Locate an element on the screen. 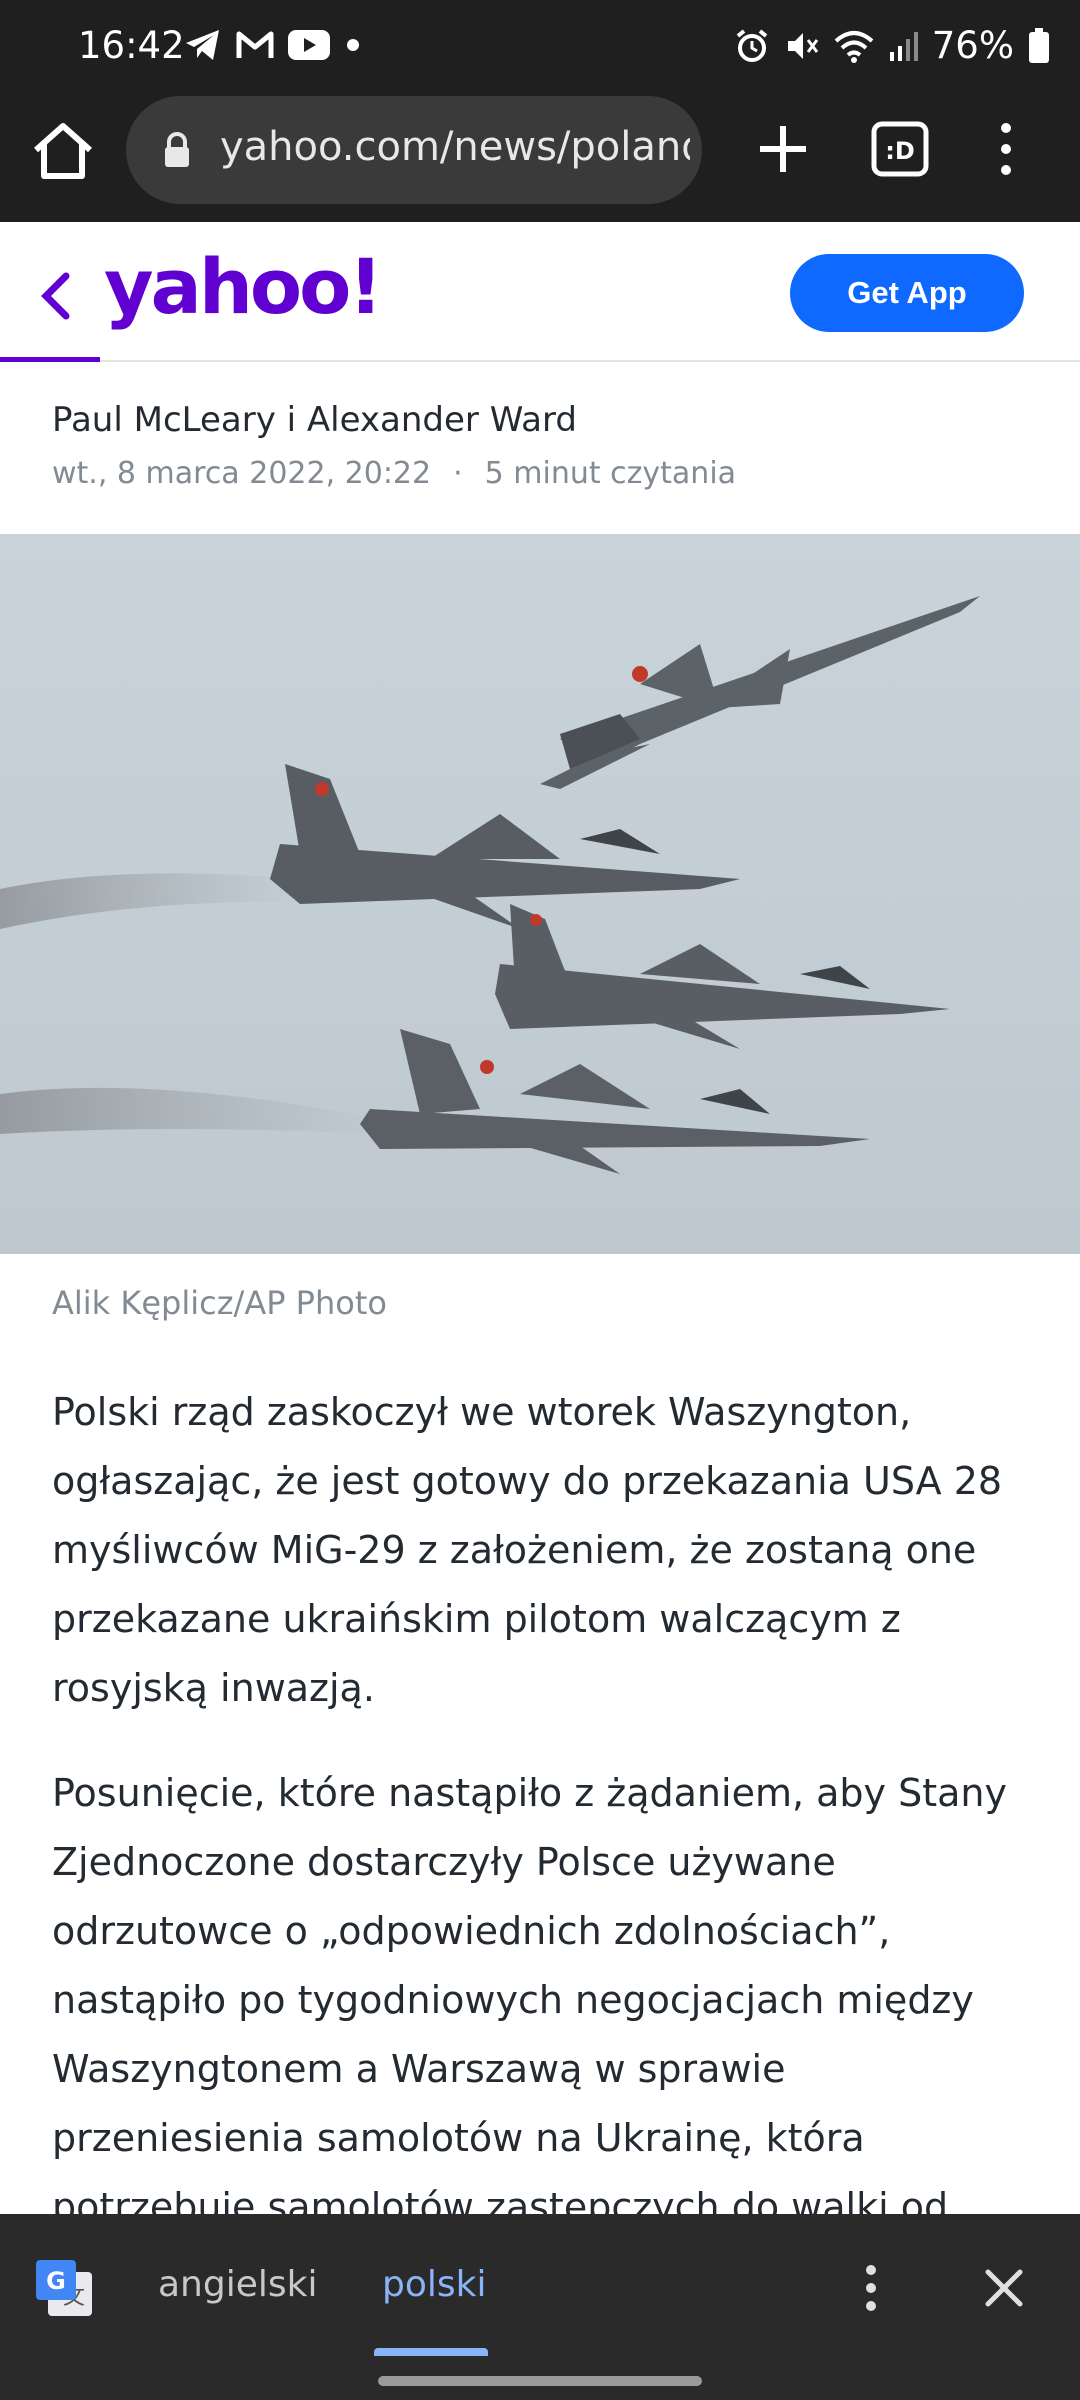 The width and height of the screenshot is (1080, 2400). telegram-icon is located at coordinates (203, 45).